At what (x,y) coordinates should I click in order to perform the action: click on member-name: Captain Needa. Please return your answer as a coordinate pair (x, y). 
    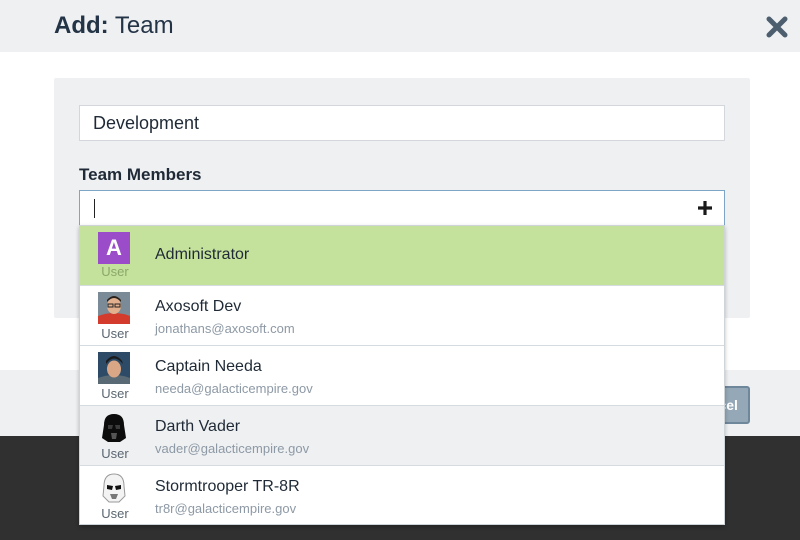
    Looking at the image, I should click on (208, 366).